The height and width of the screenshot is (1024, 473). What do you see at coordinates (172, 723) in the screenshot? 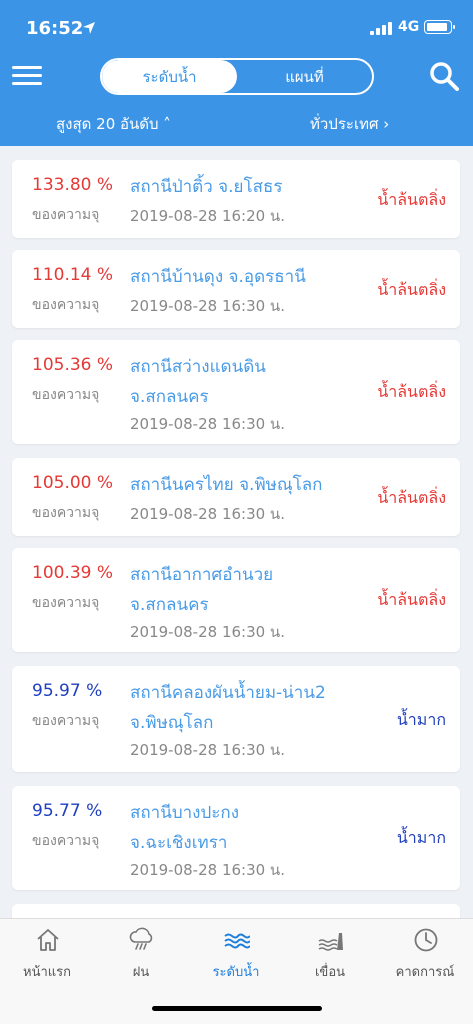
I see `station-province: จ.พิษณุโลก` at bounding box center [172, 723].